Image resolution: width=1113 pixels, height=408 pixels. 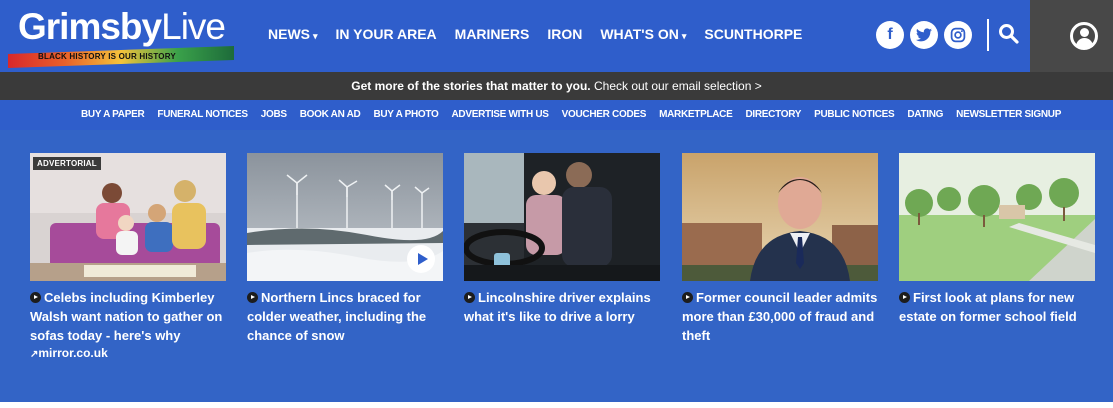 What do you see at coordinates (421, 259) in the screenshot?
I see `video-play-icon` at bounding box center [421, 259].